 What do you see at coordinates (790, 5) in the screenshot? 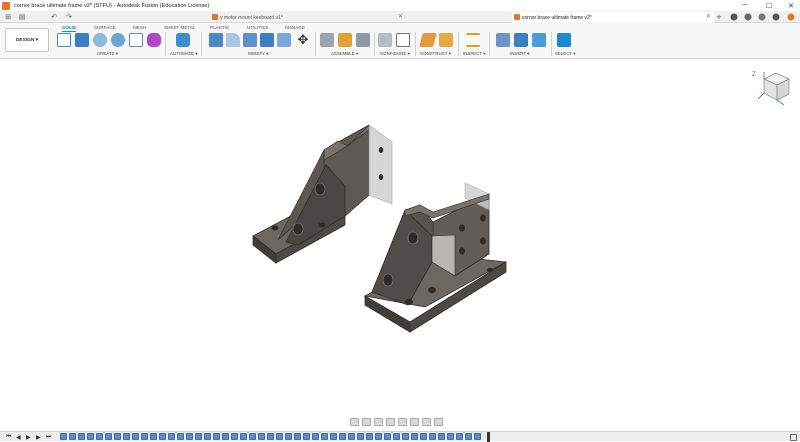
I see `close-window-button: ✕` at bounding box center [790, 5].